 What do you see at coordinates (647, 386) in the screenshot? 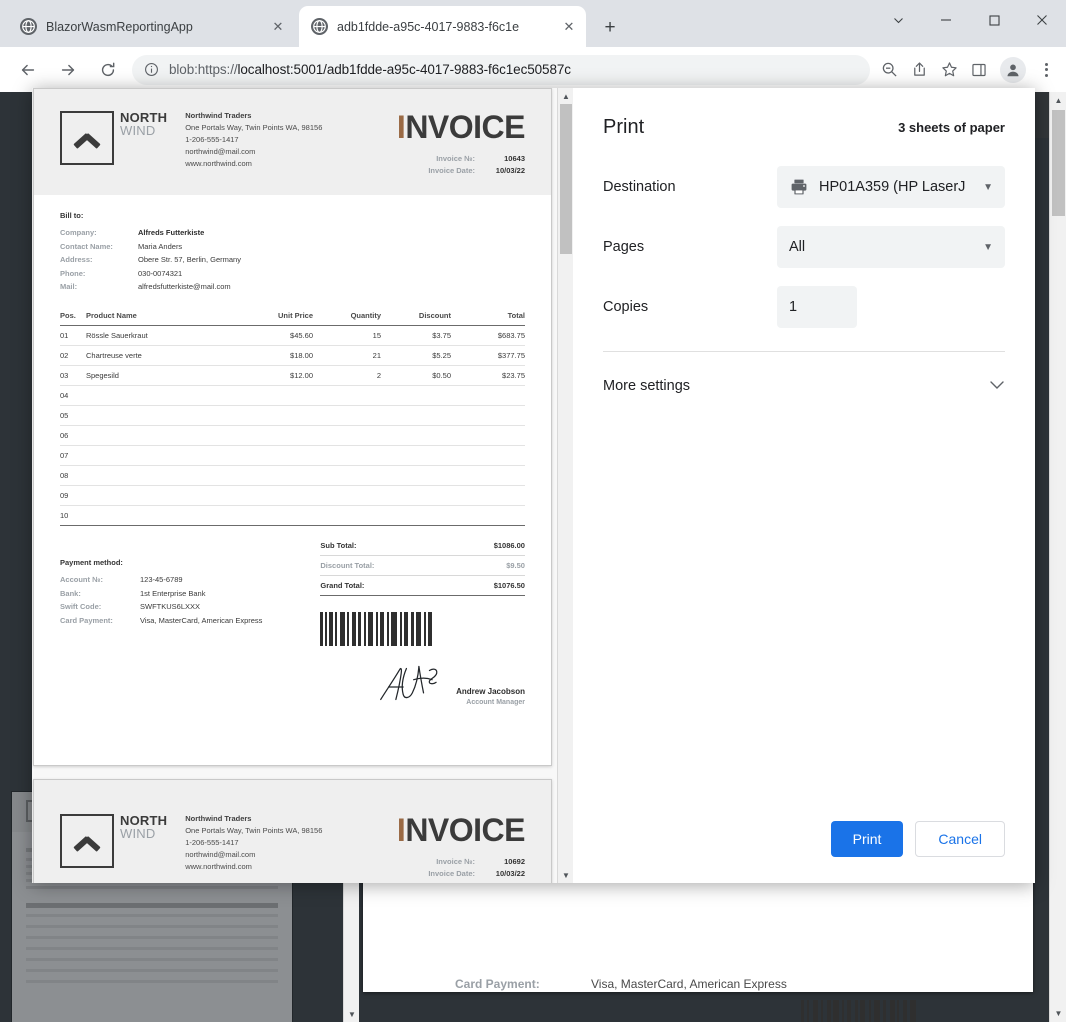
I see `more-settings-label: More settings` at bounding box center [647, 386].